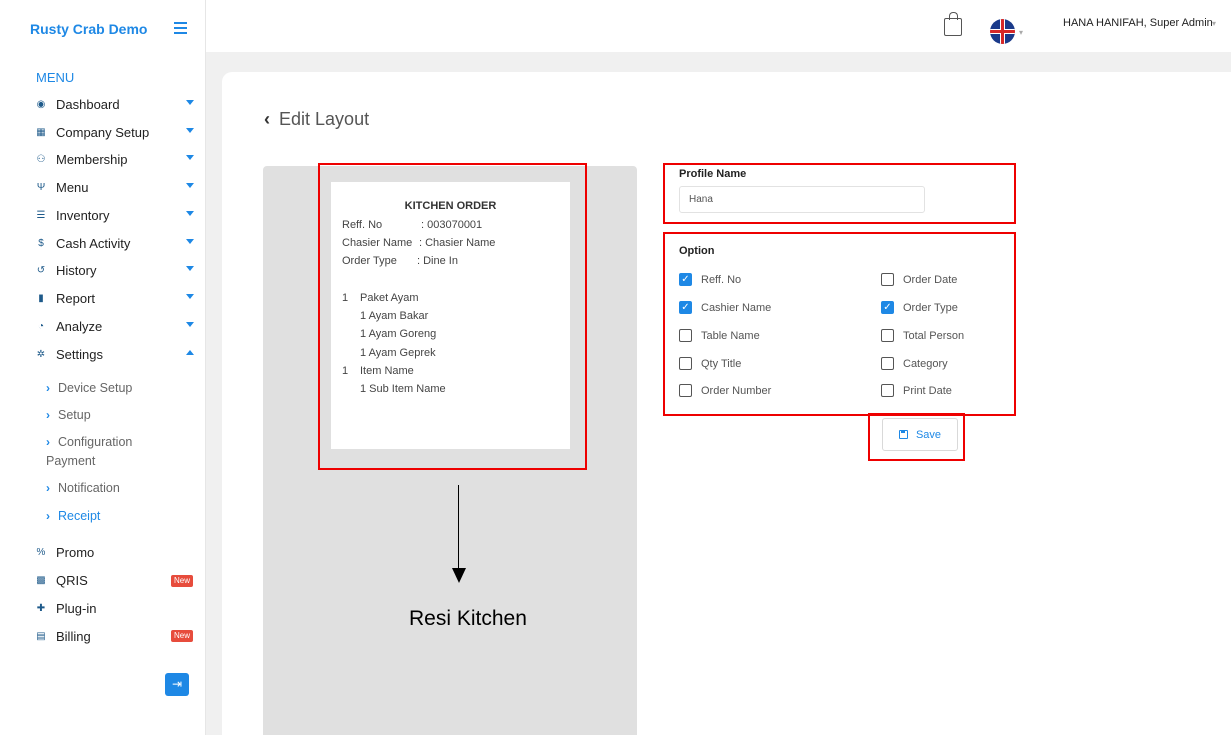 The width and height of the screenshot is (1231, 735). I want to click on sidebar-item-cash-activity: $ Cash Activity, so click(114, 243).